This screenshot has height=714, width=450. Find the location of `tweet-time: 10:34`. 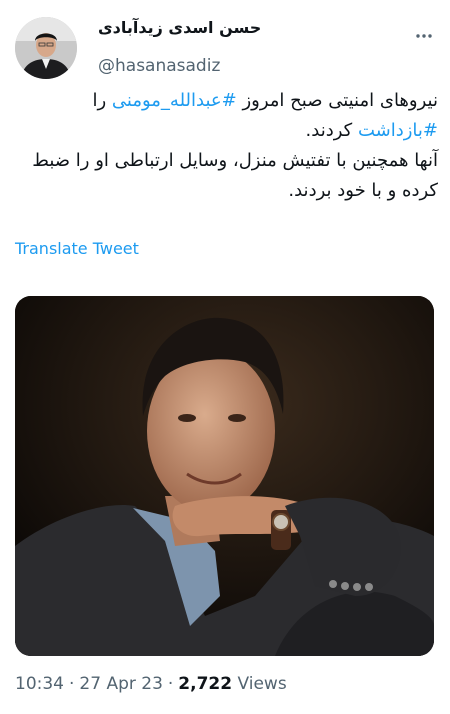

tweet-time: 10:34 is located at coordinates (39, 684).